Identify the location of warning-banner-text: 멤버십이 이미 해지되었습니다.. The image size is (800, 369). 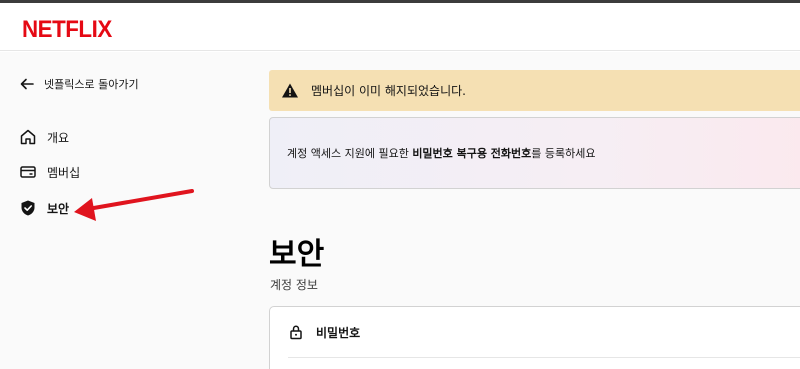
(388, 91).